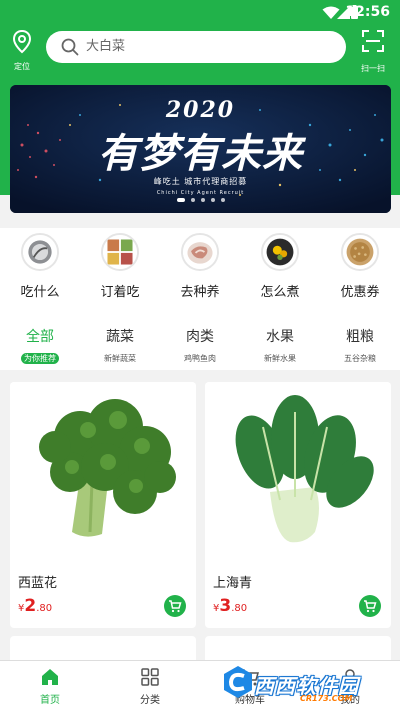  Describe the element at coordinates (360, 337) in the screenshot. I see `tab-label: 粗粮` at that location.